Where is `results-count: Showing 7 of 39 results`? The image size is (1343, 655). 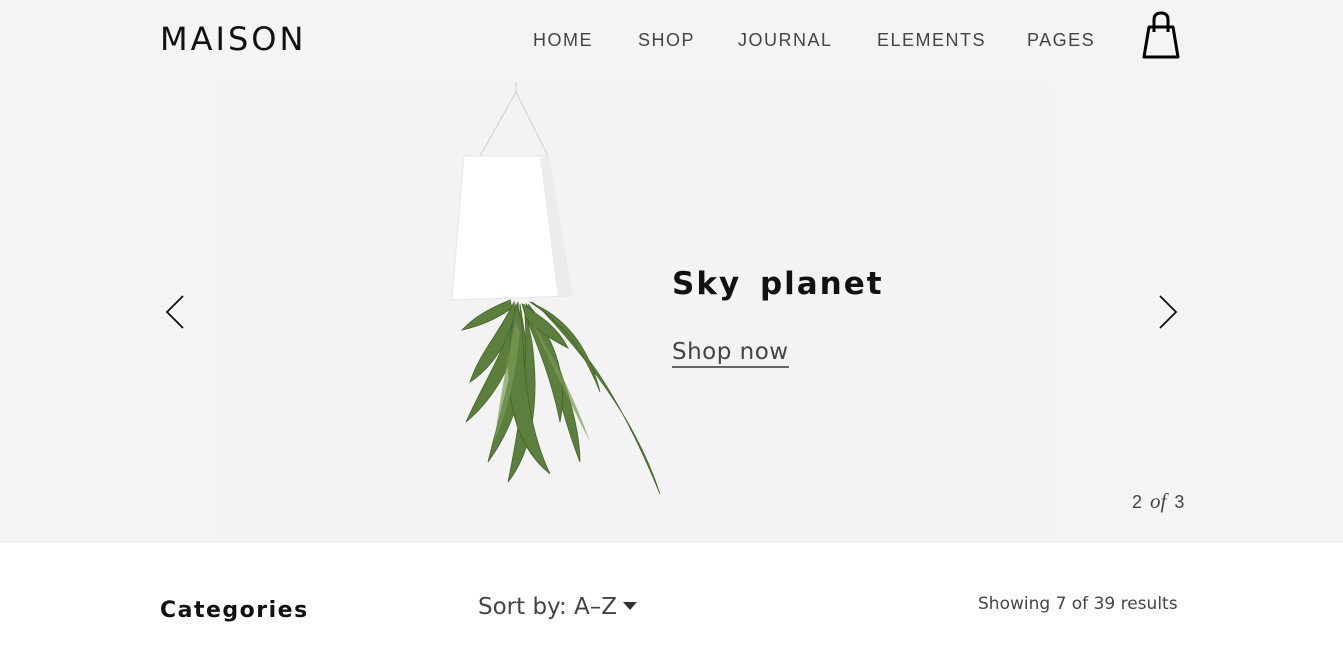 results-count: Showing 7 of 39 results is located at coordinates (1078, 604).